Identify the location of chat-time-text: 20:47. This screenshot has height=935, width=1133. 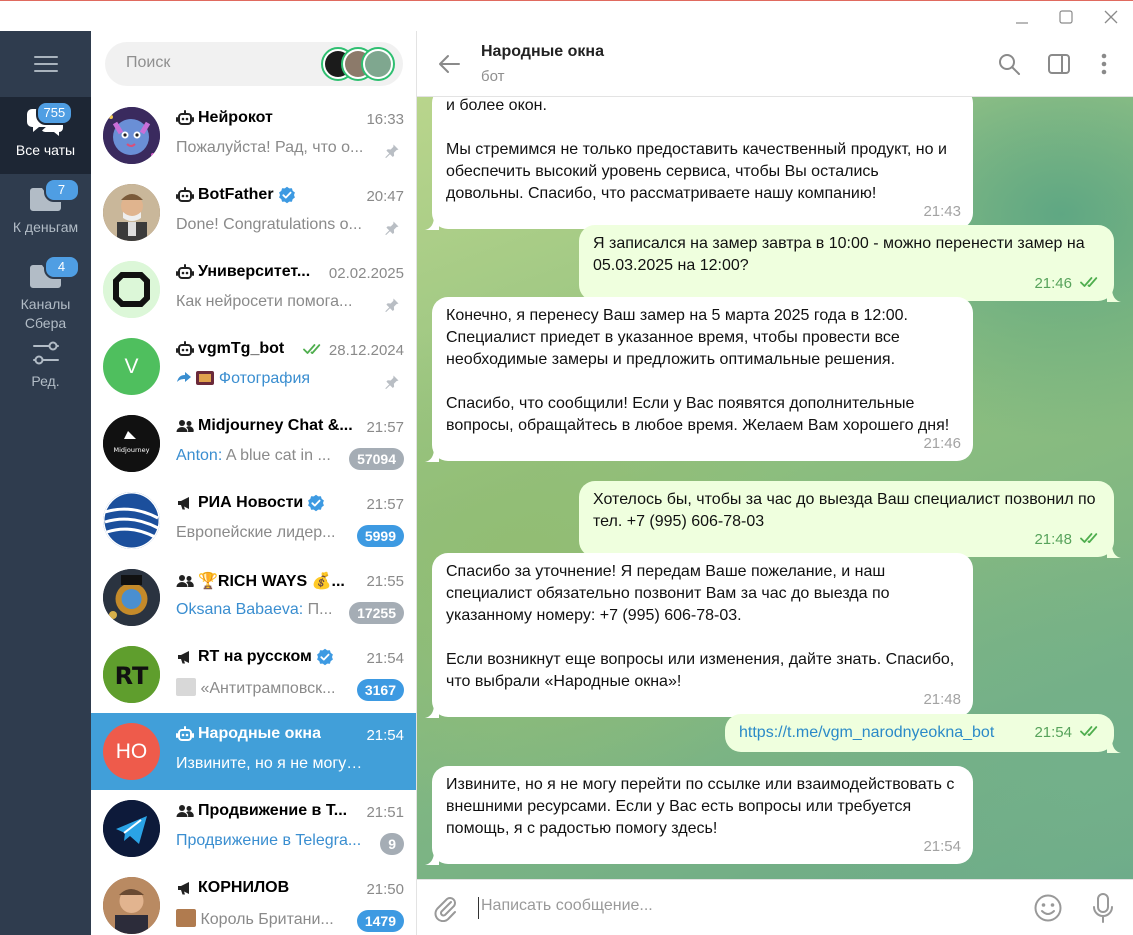
(385, 196).